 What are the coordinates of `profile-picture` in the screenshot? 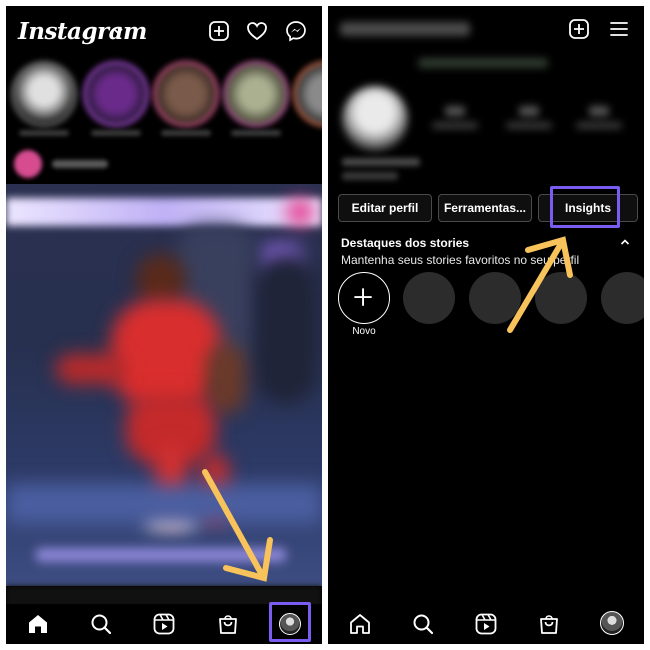 It's located at (375, 119).